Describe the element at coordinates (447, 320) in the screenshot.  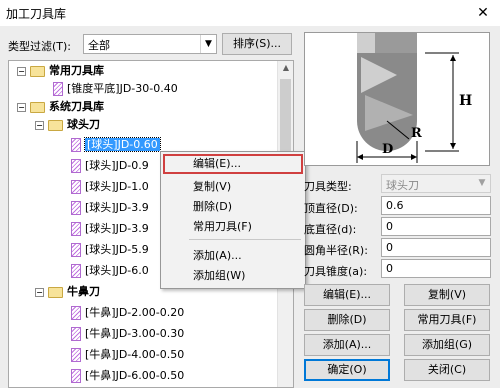
I see `common-tool-button: 常用刀具(F)` at that location.